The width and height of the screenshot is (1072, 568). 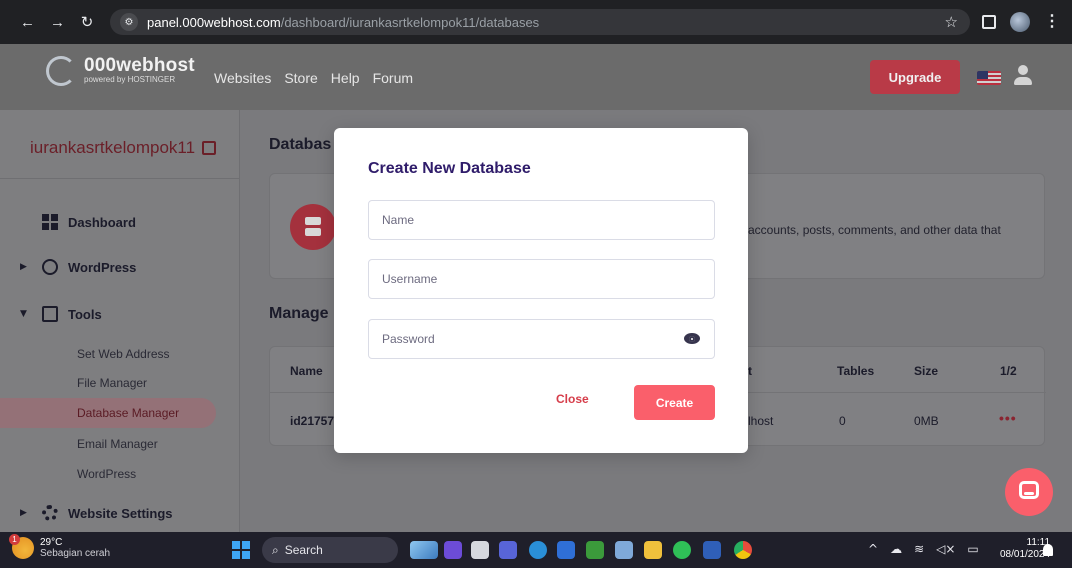 What do you see at coordinates (85, 314) in the screenshot?
I see `sidebar-item-label: Tools` at bounding box center [85, 314].